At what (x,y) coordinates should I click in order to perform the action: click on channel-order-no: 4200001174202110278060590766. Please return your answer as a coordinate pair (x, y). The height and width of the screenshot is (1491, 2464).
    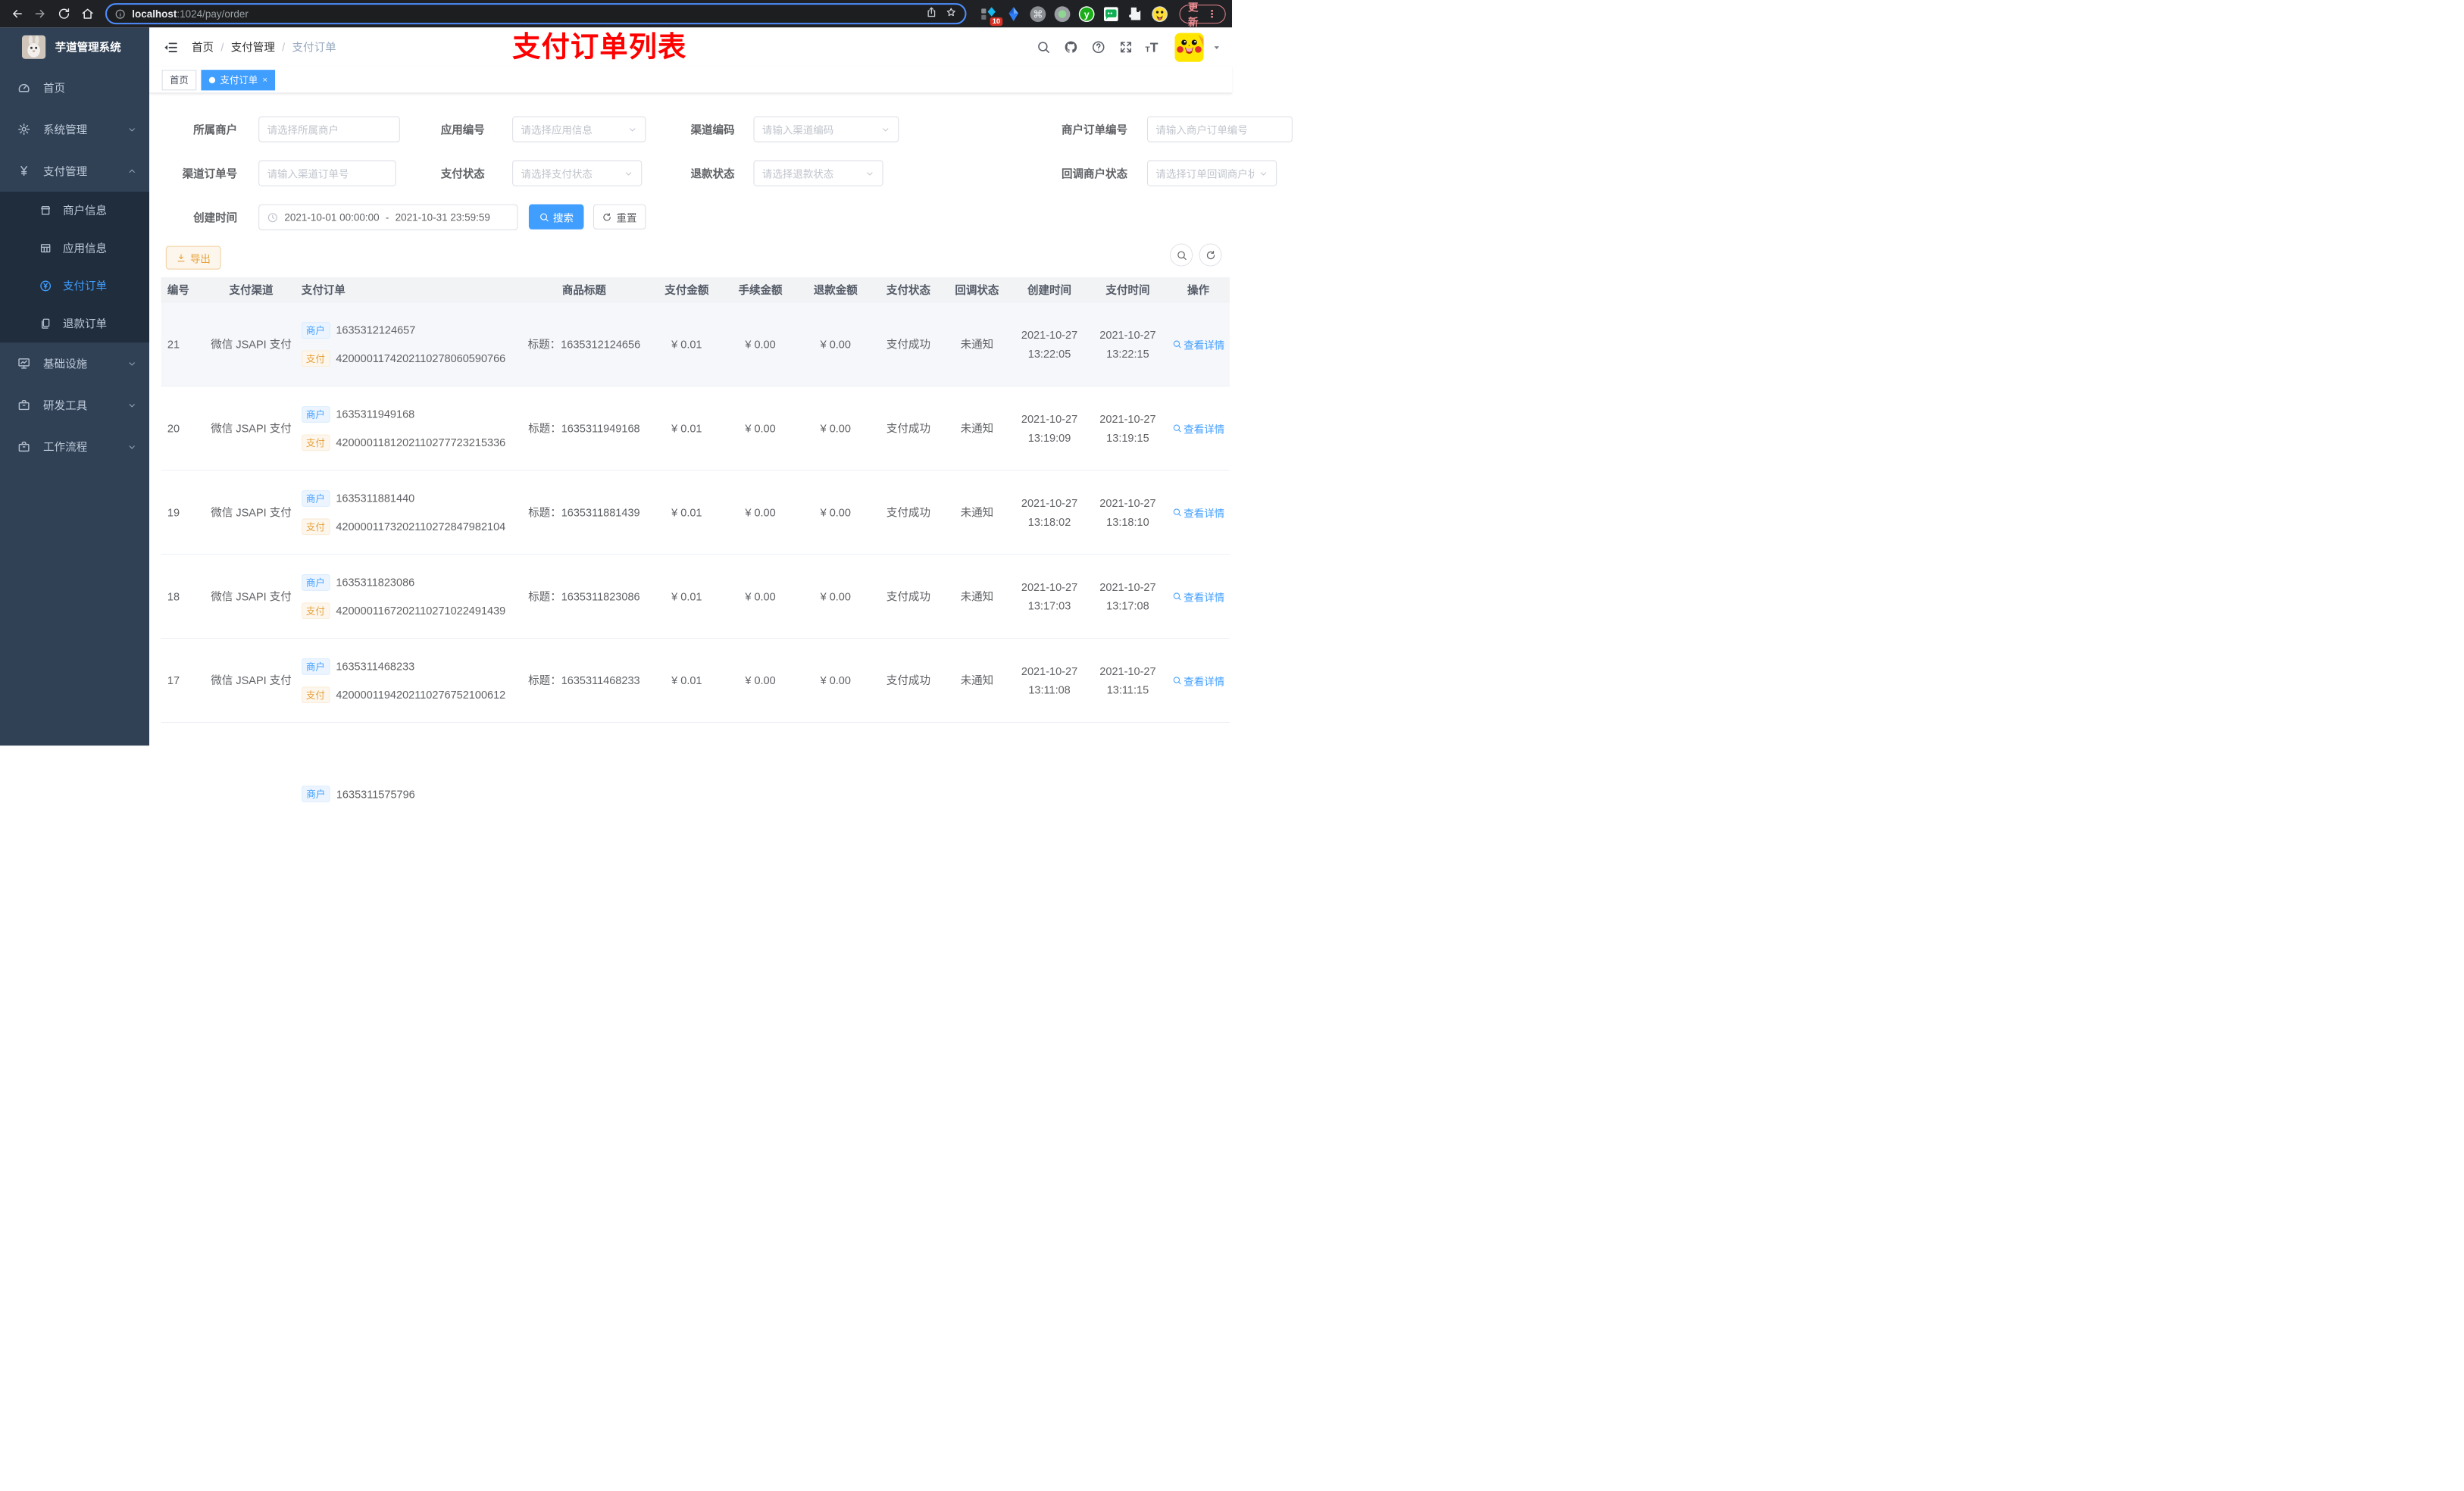
    Looking at the image, I should click on (421, 358).